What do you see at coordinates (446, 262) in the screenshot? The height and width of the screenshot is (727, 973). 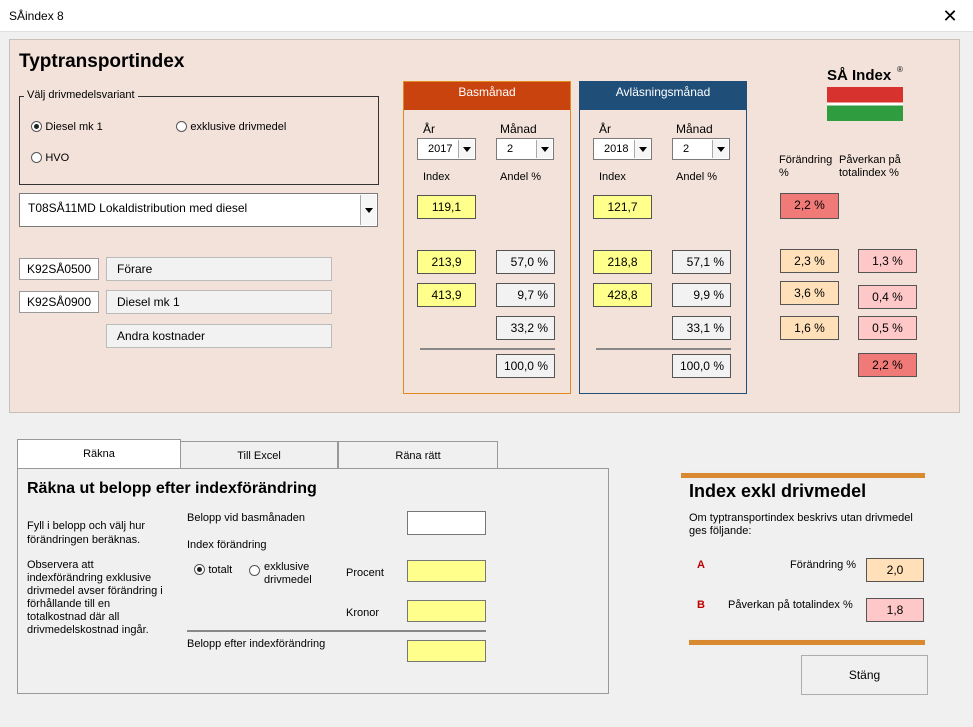 I see `bas-value-1: 213,9` at bounding box center [446, 262].